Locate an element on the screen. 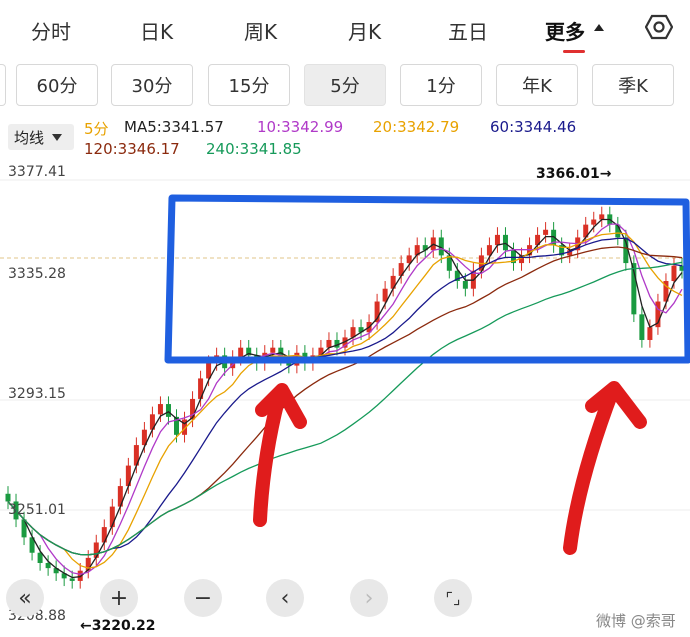 The width and height of the screenshot is (690, 637). tab-week-k: 周K is located at coordinates (260, 30).